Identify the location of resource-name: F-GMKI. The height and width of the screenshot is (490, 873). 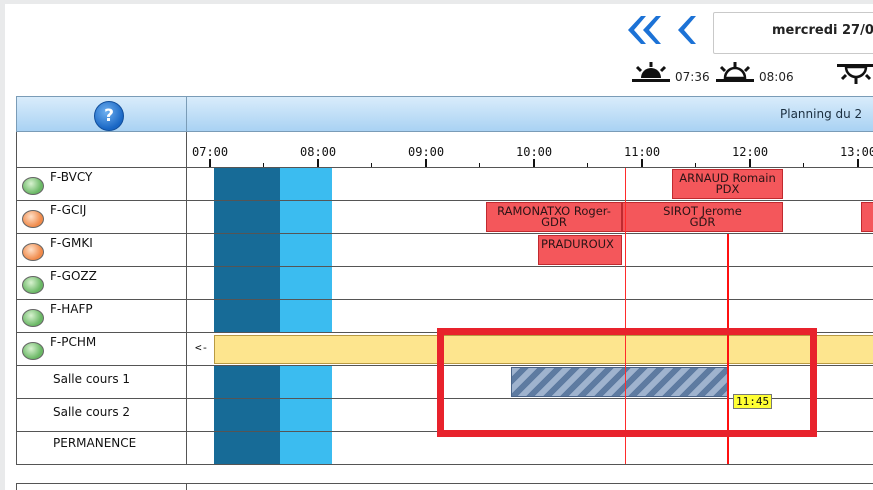
(71, 243).